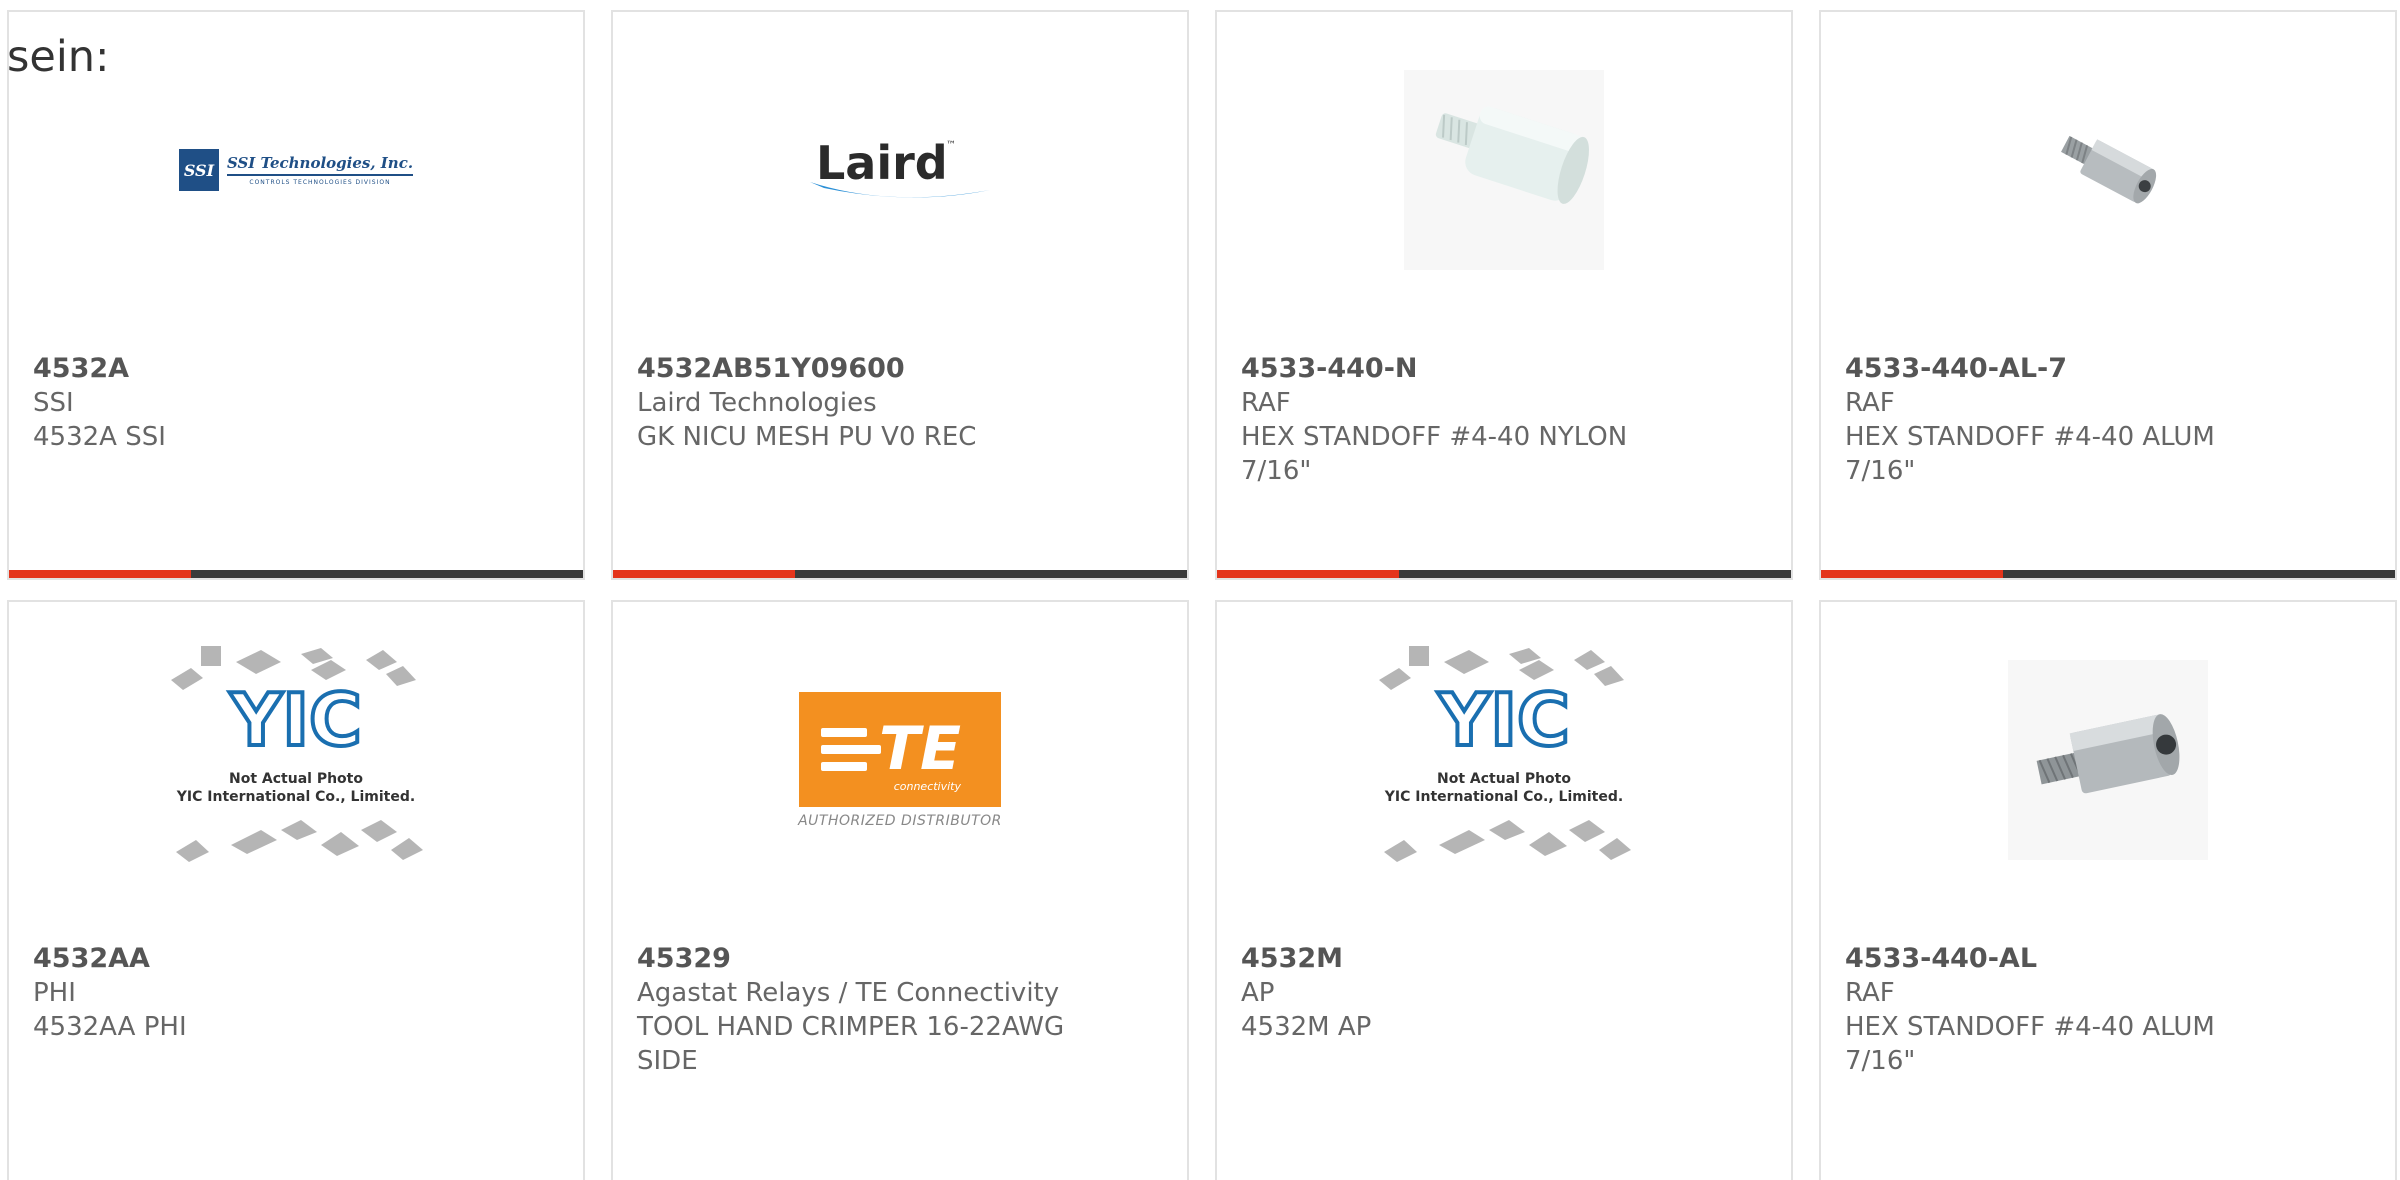 The height and width of the screenshot is (1180, 2400). Describe the element at coordinates (848, 993) in the screenshot. I see `manufacturer: Agastat Relays / TE Connectivity` at that location.